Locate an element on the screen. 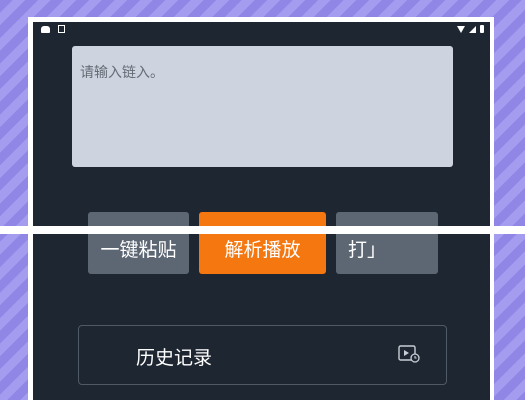 This screenshot has width=525, height=400. play-history-icon is located at coordinates (409, 354).